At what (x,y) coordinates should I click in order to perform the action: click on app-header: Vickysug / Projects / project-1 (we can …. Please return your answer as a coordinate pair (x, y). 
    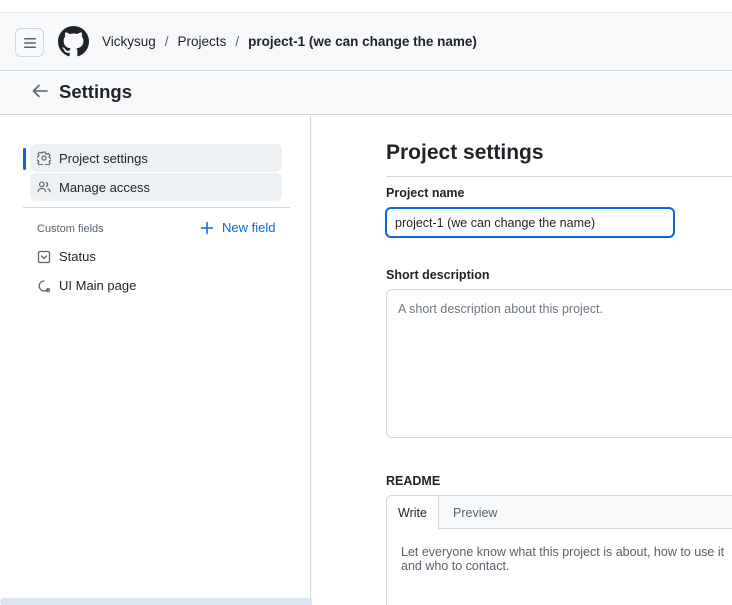
    Looking at the image, I should click on (366, 42).